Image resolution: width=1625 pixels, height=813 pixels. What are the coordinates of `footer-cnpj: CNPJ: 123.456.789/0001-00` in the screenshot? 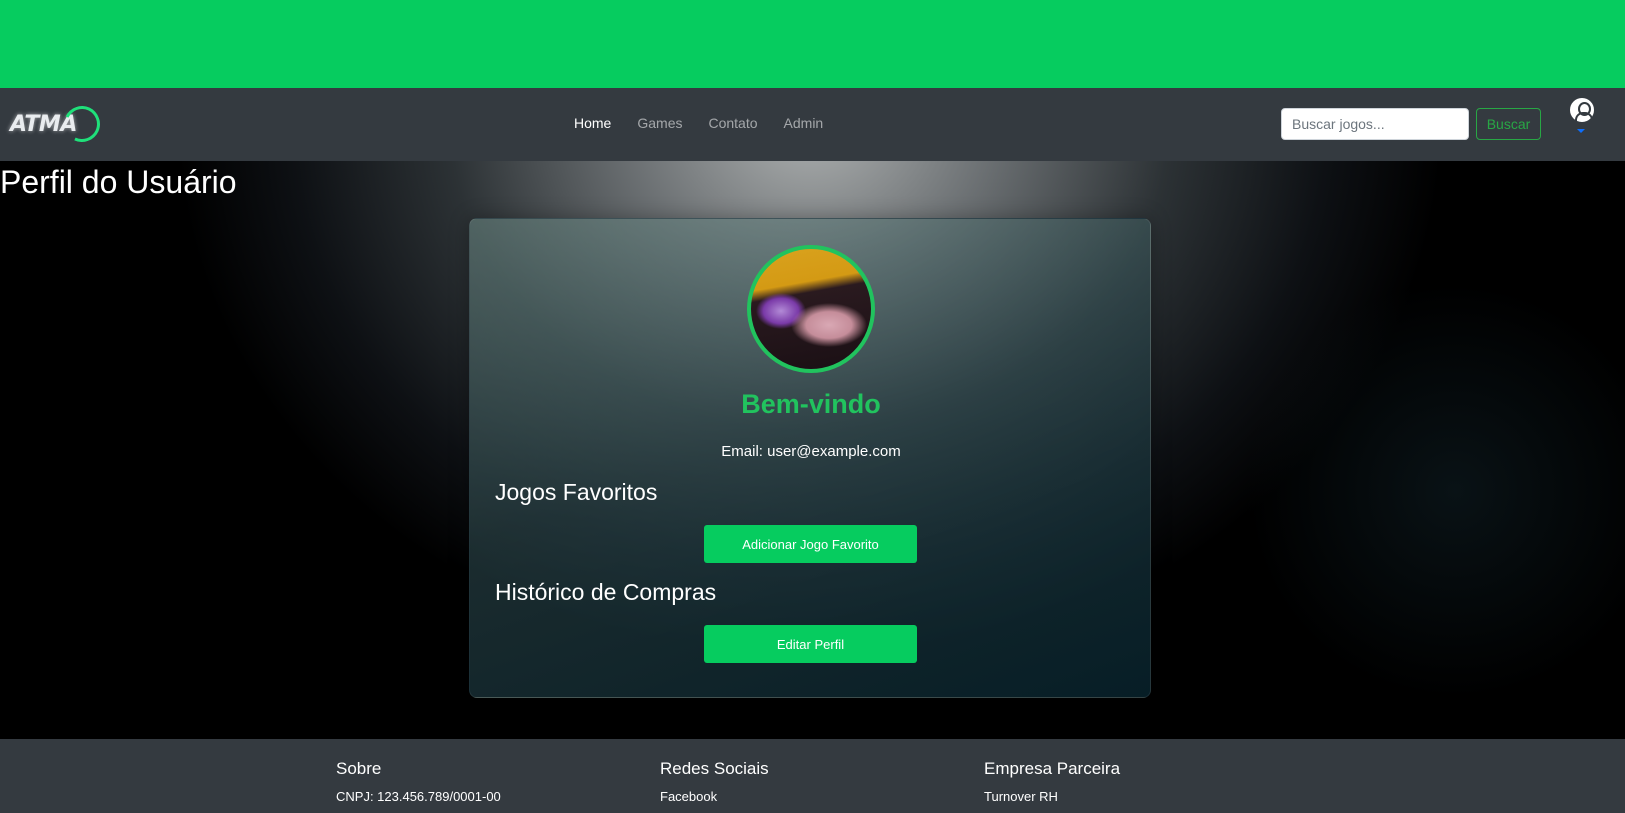 It's located at (418, 796).